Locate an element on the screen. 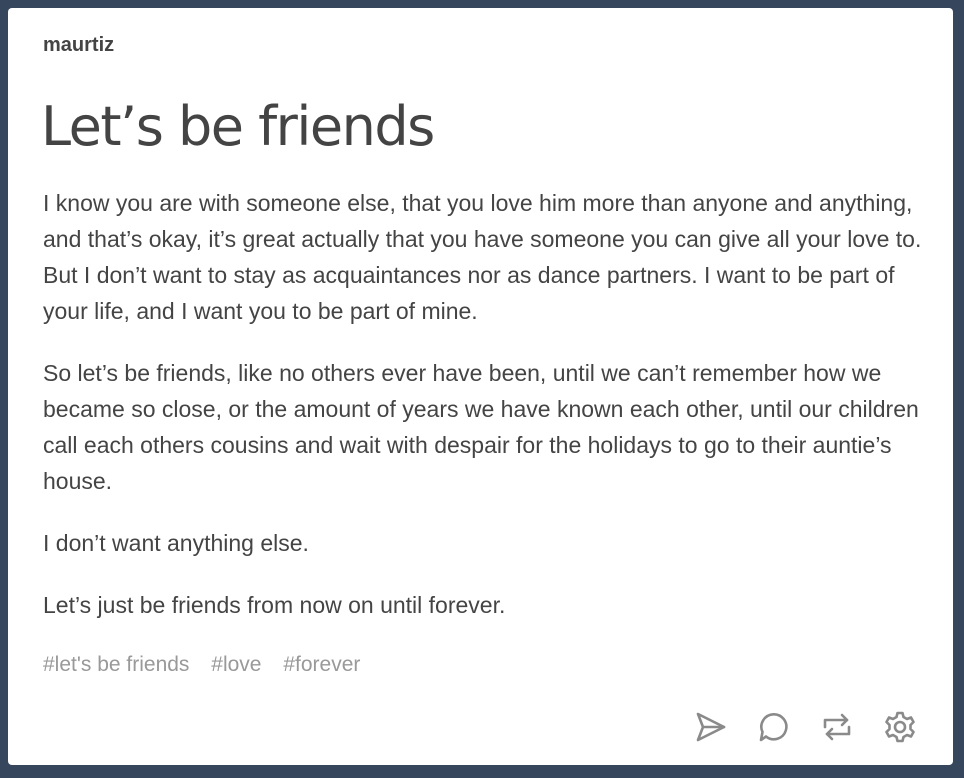 The image size is (964, 778). tag-link: #forever is located at coordinates (321, 664).